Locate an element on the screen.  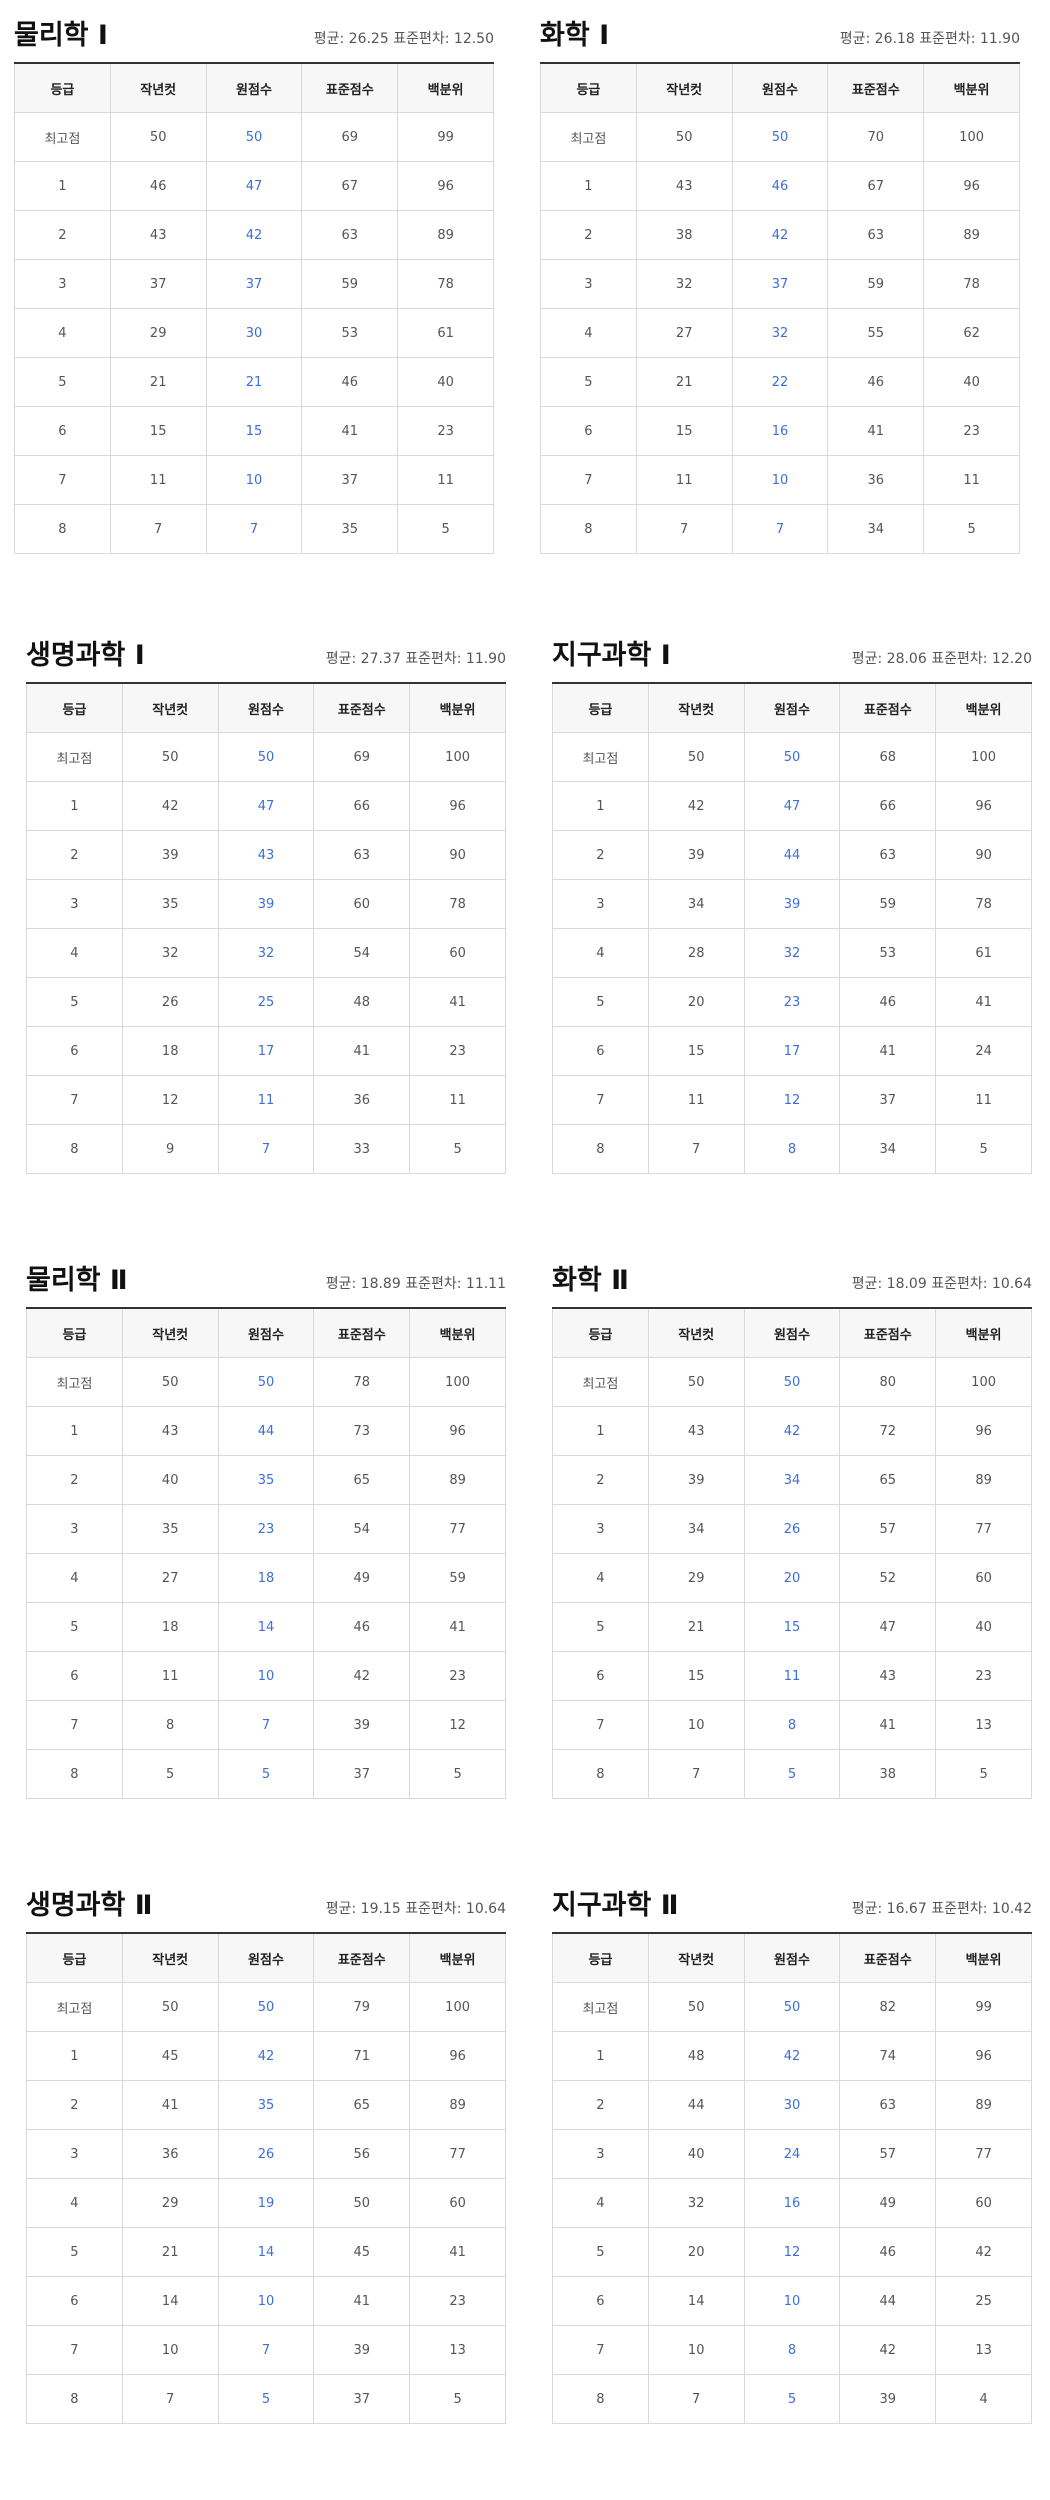
table-cell: 29 is located at coordinates (170, 2203).